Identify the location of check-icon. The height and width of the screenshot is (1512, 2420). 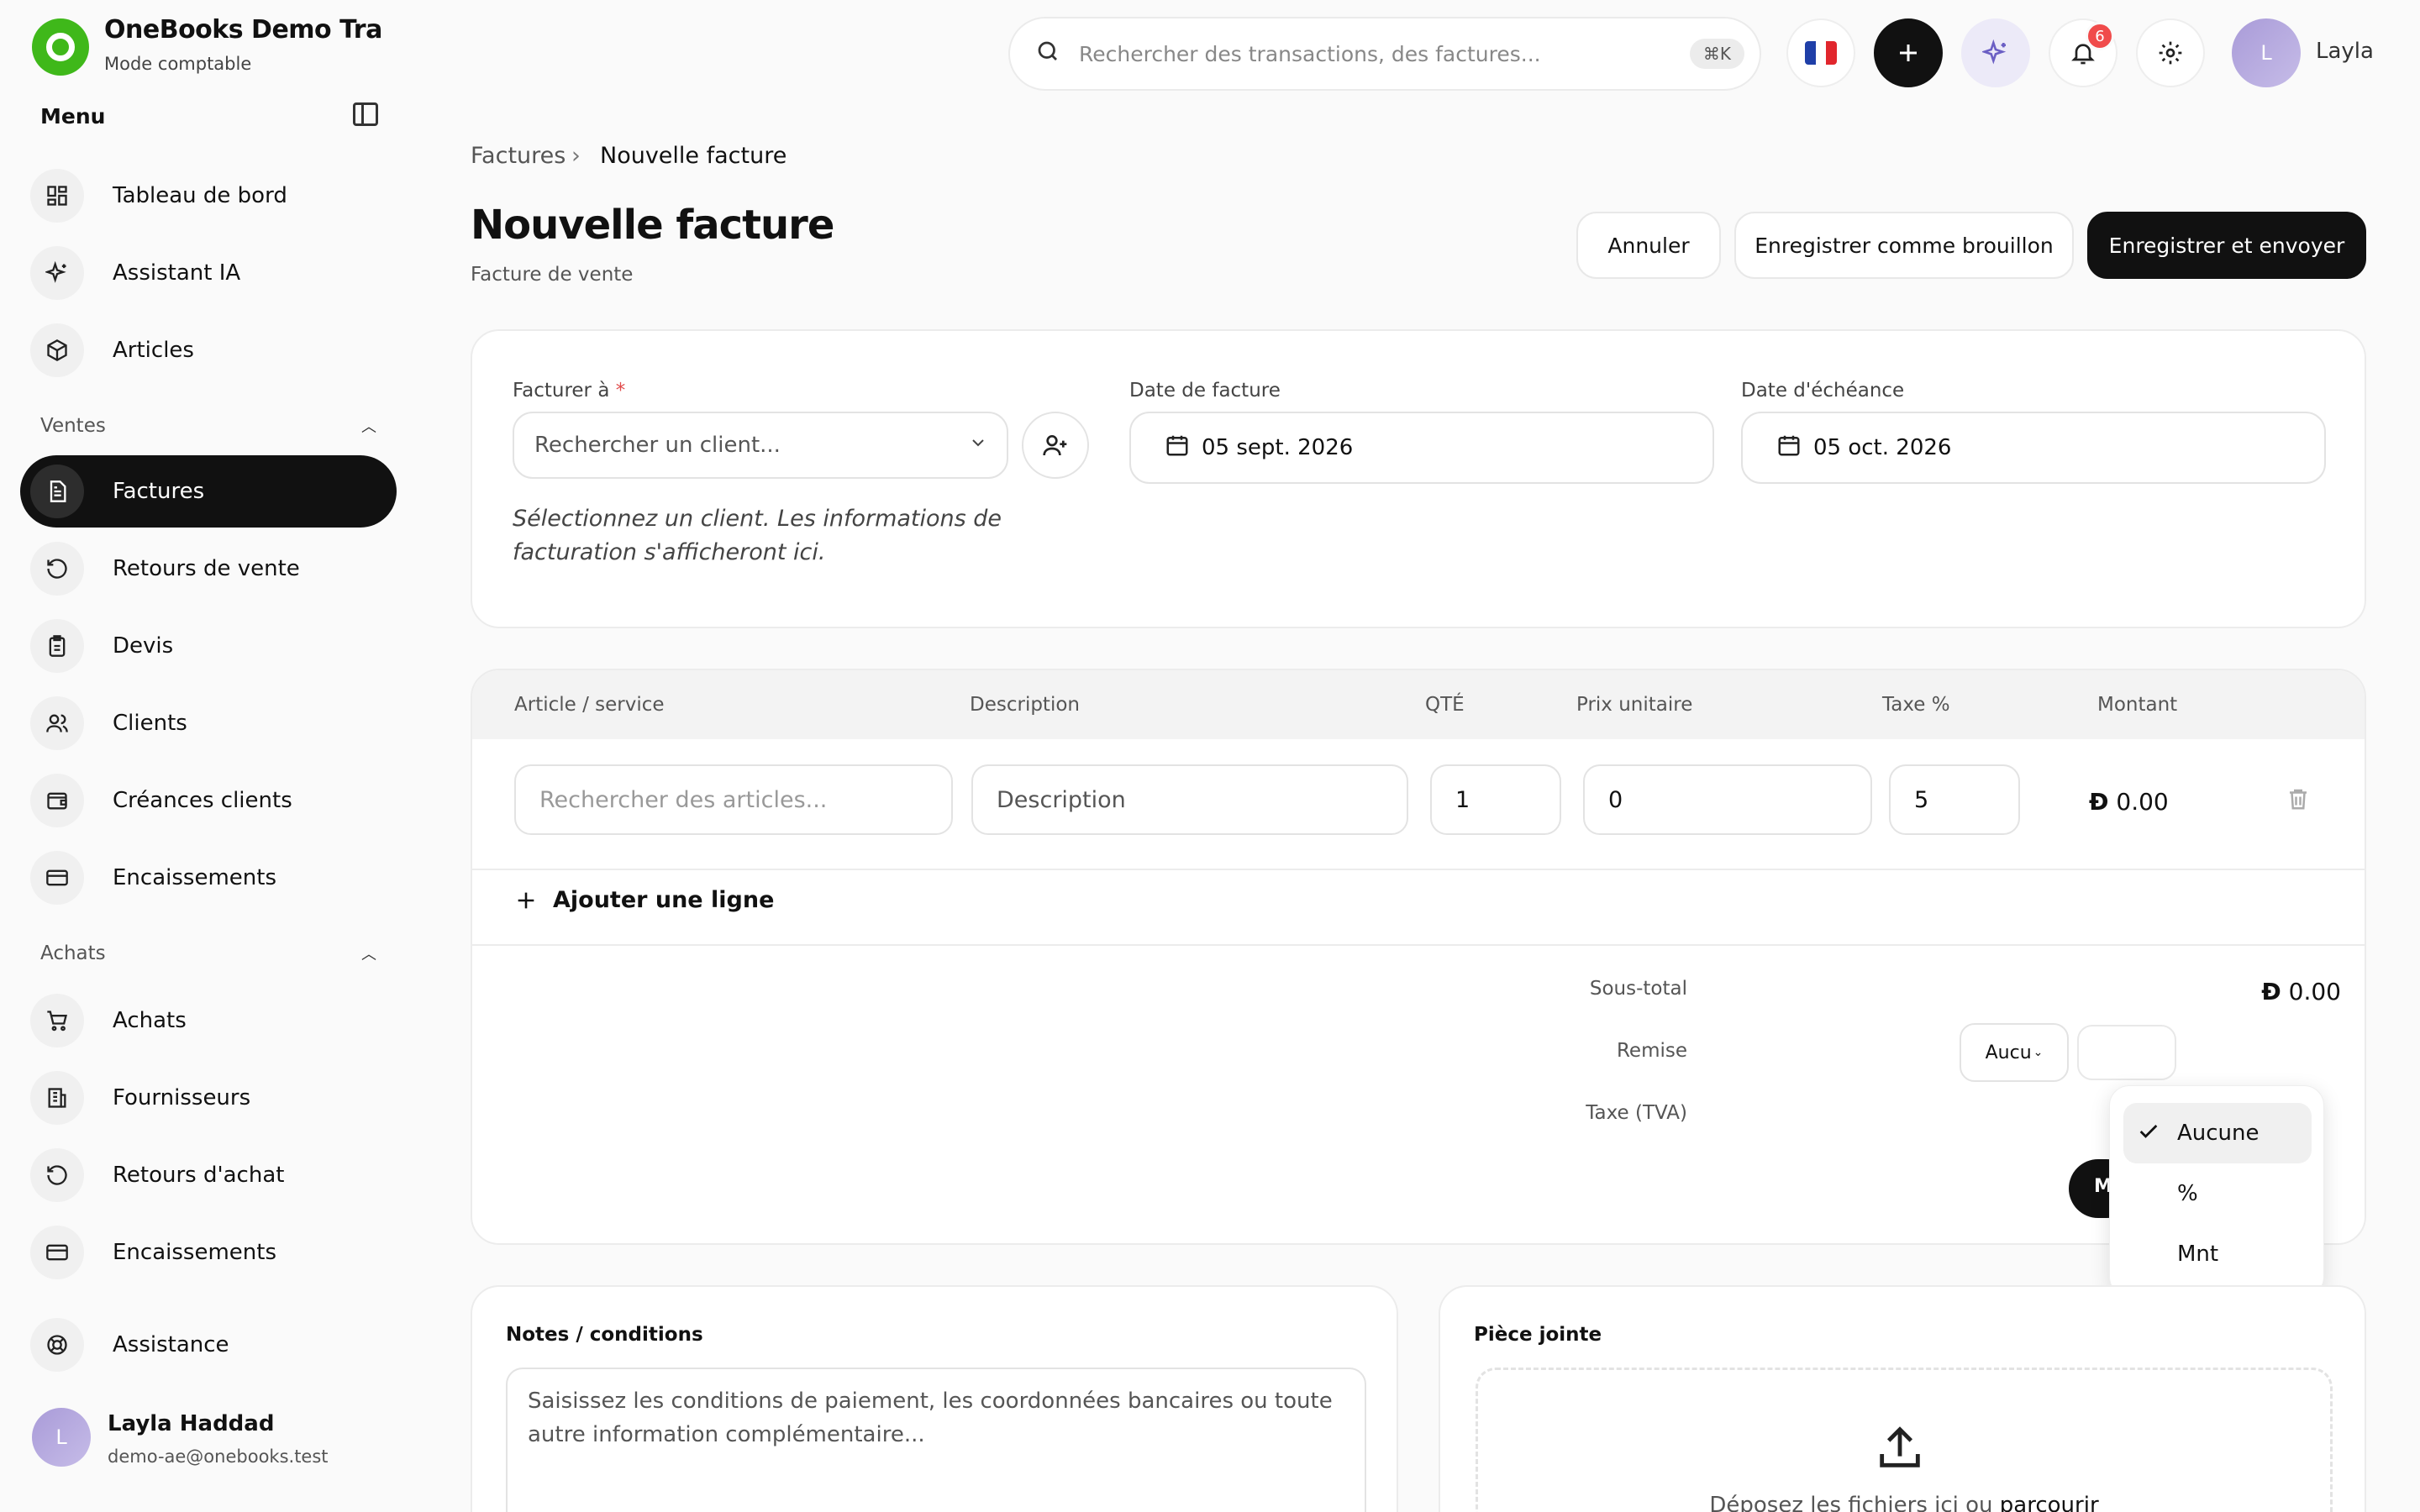
(2148, 1134).